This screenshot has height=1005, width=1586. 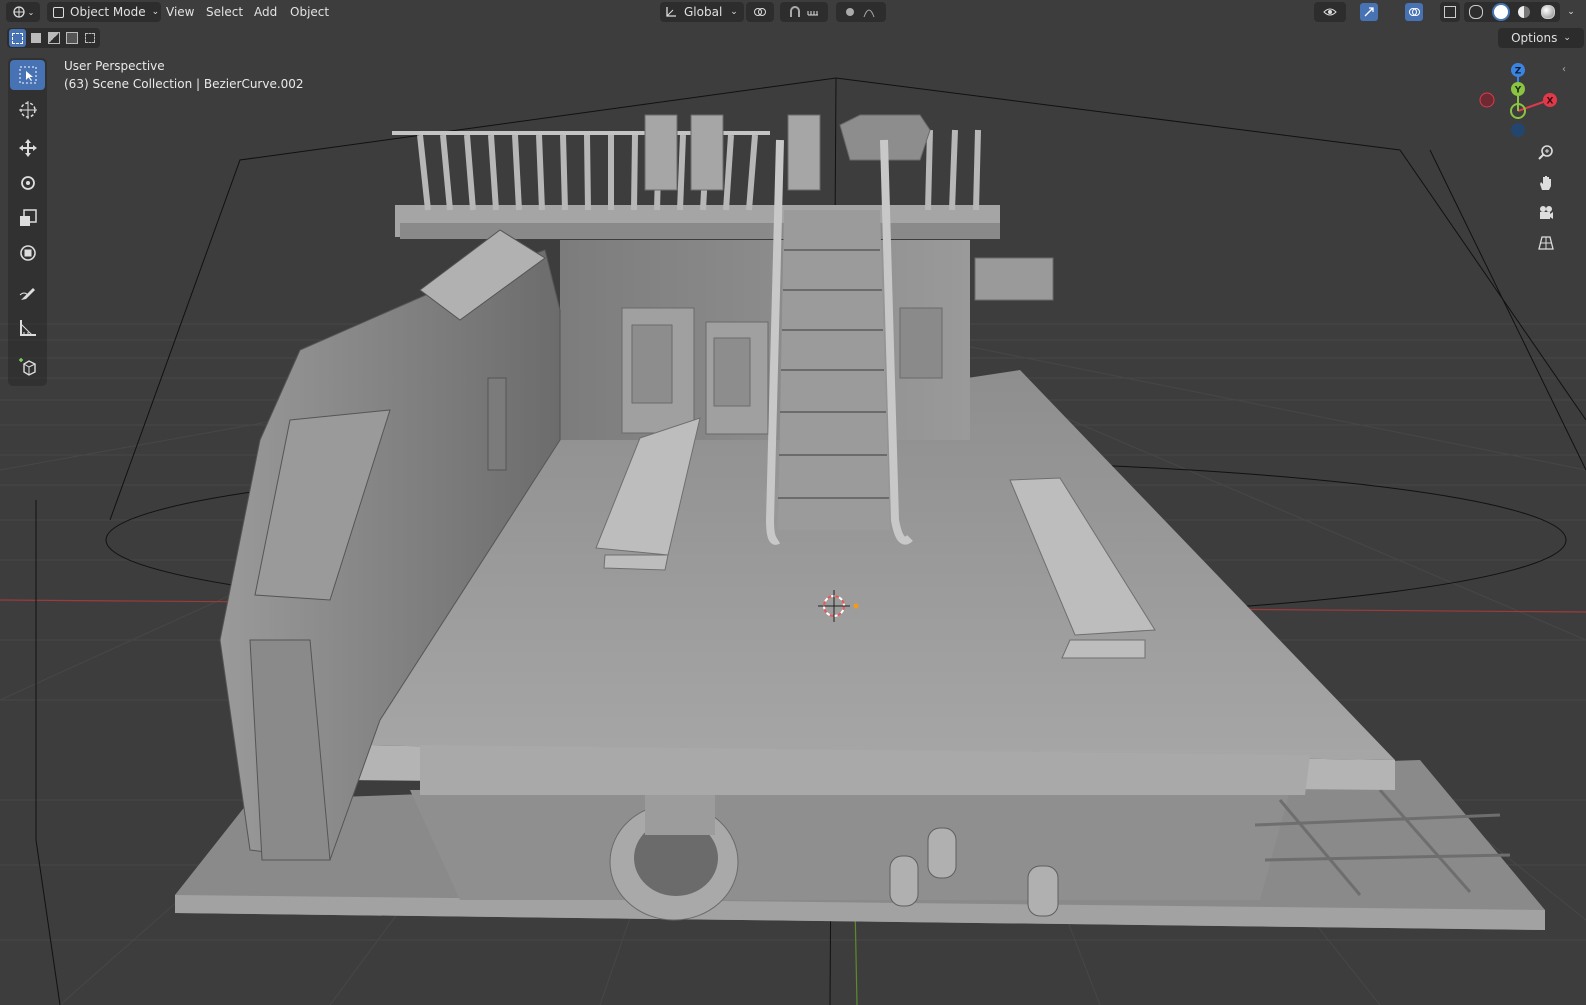 I want to click on add-cube-icon, so click(x=27, y=367).